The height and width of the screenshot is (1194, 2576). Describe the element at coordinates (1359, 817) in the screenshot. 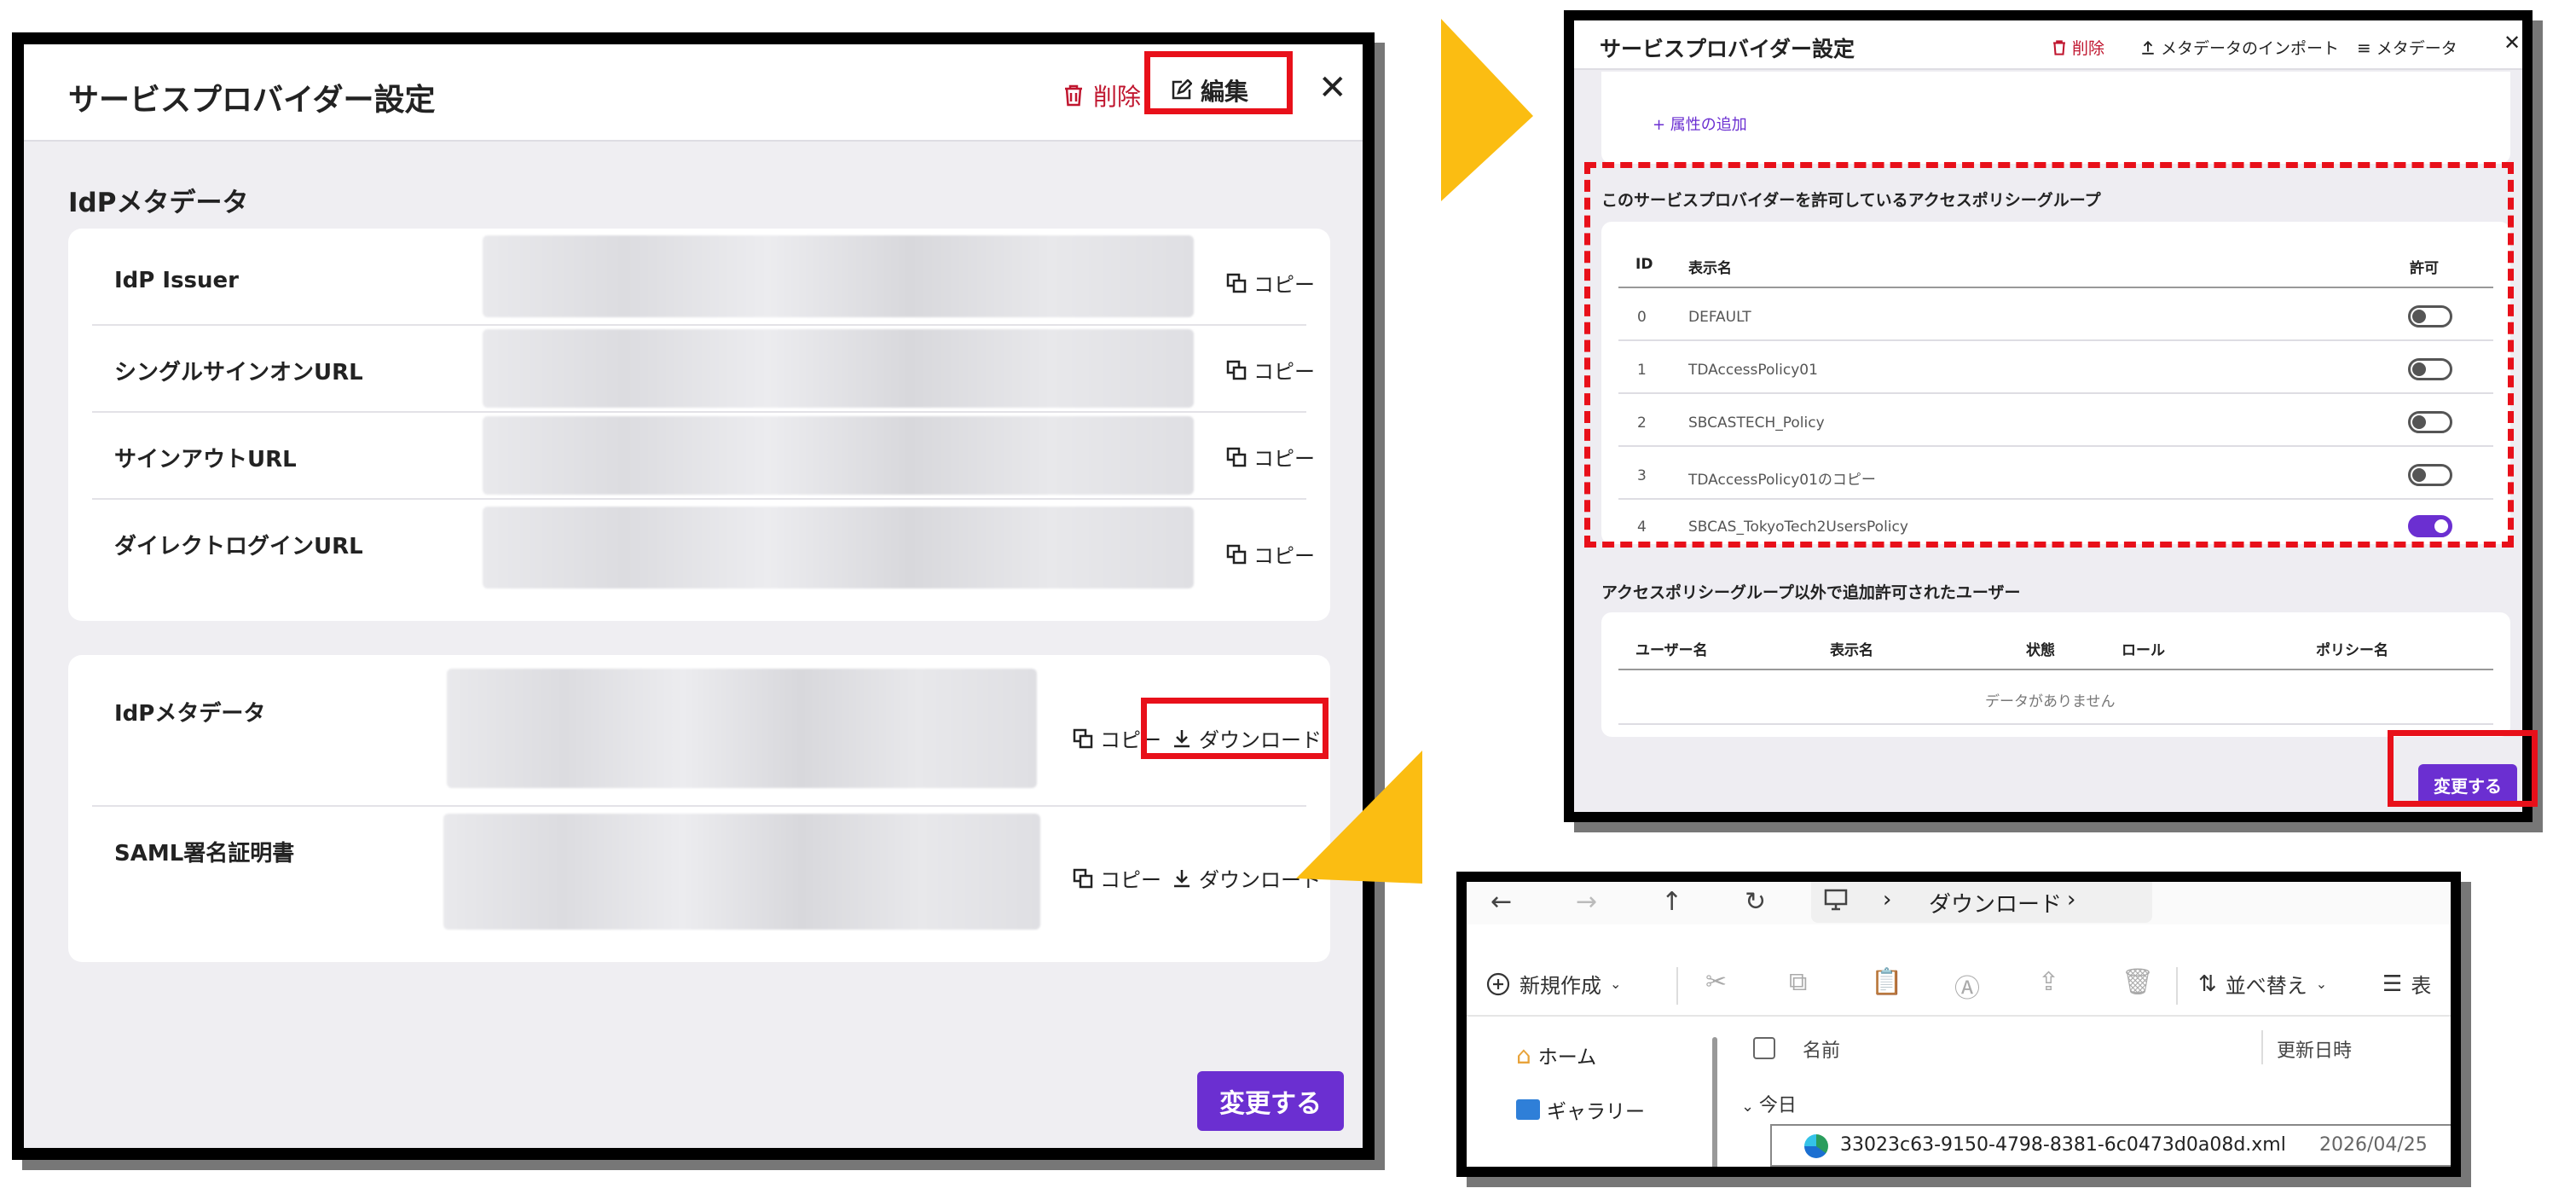

I see `arrow-down-left` at that location.